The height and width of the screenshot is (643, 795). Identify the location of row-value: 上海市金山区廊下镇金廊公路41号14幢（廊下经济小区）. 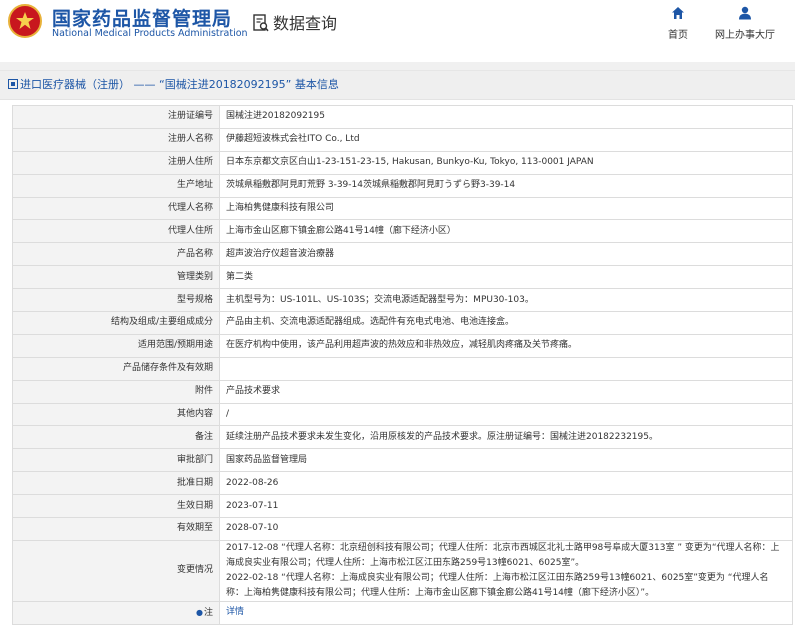
(506, 231).